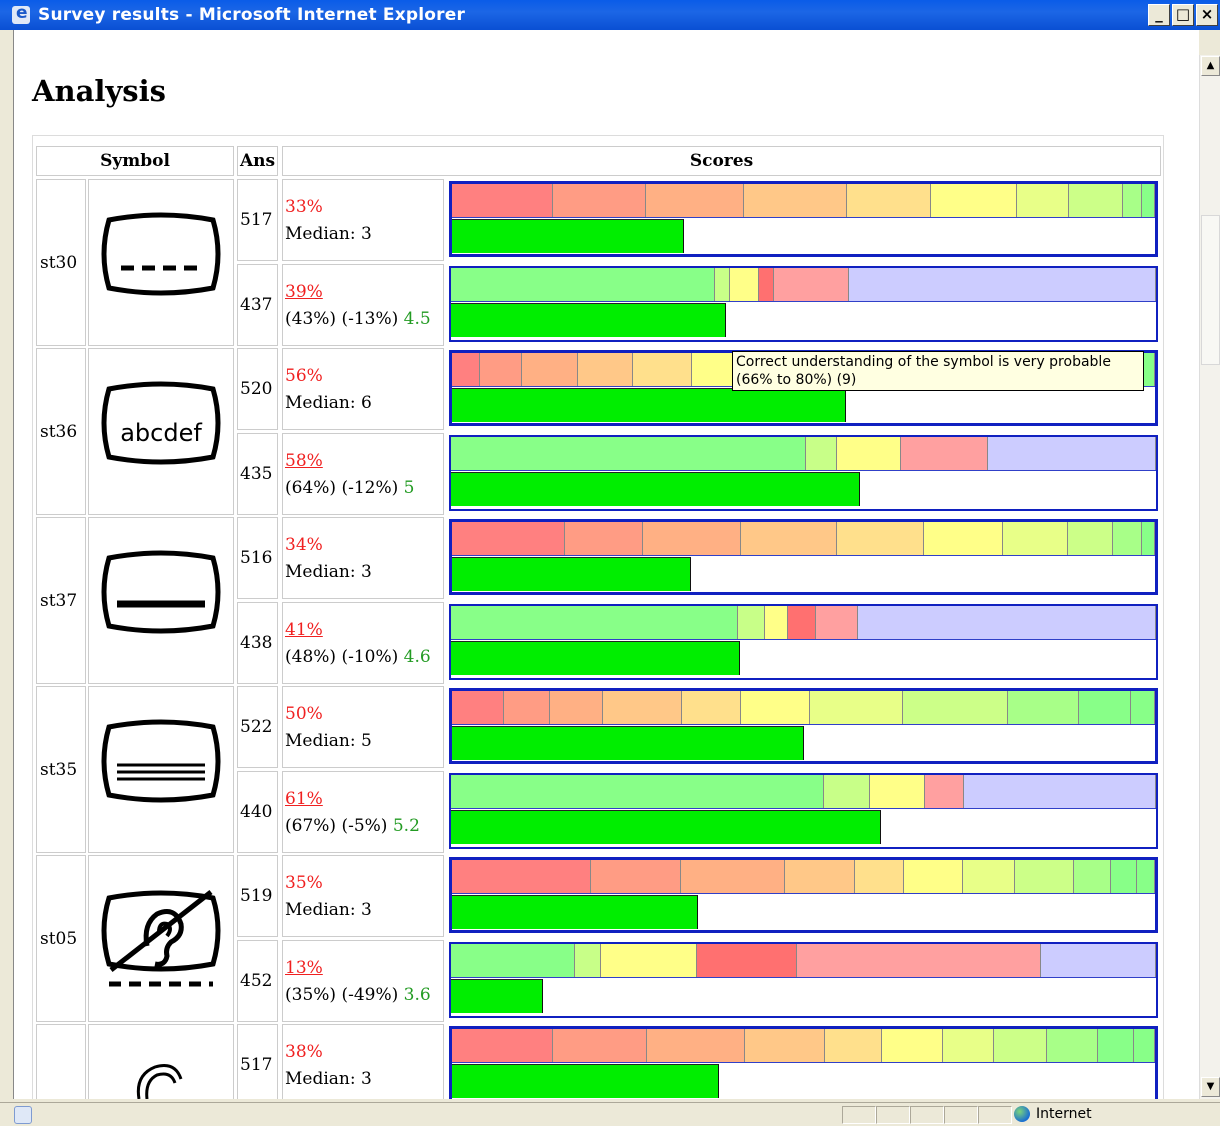 The image size is (1220, 1126). I want to click on score-percent: 35%, so click(304, 883).